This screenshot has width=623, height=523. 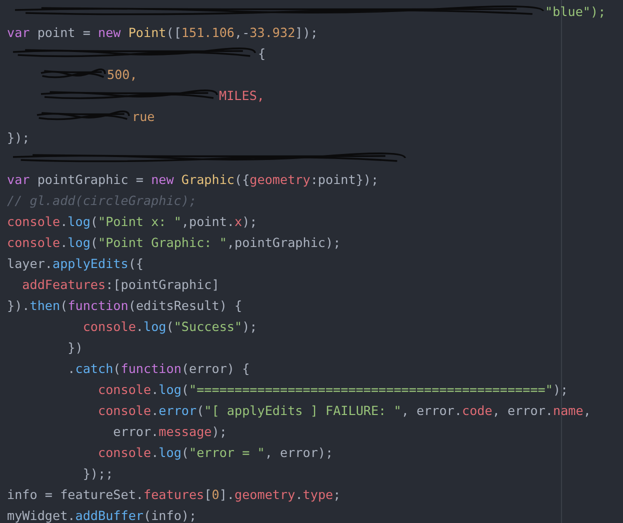 I want to click on code-line: var point = new Point([151.106,-33.932]);, so click(x=162, y=33).